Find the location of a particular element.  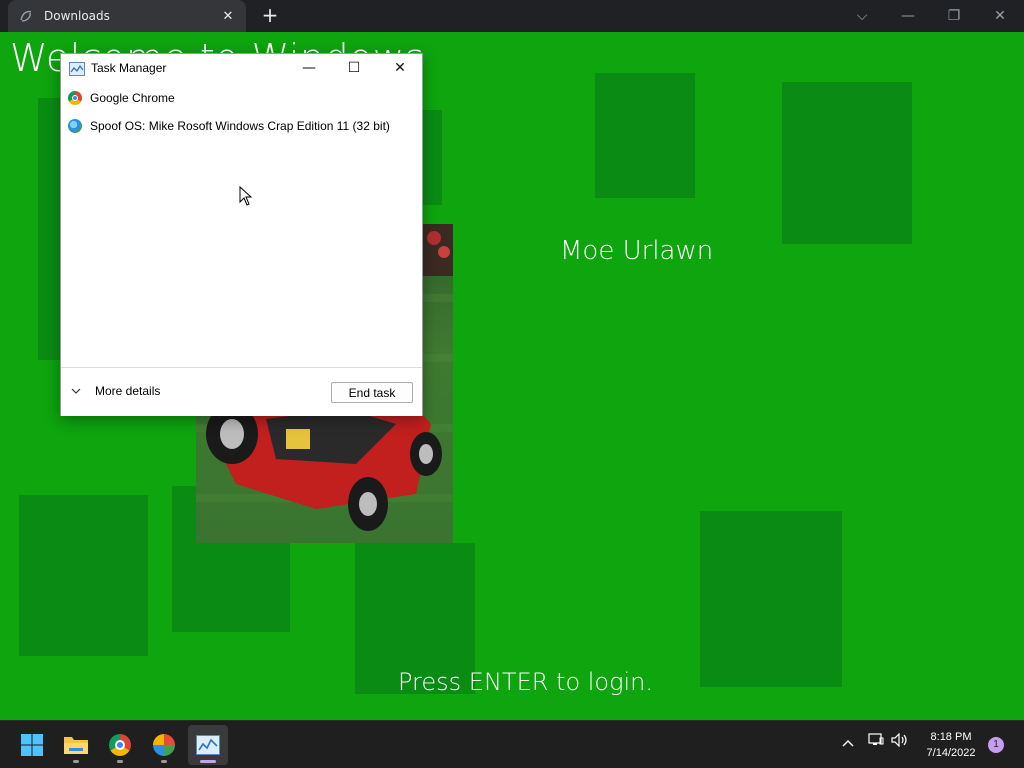

volume-icon is located at coordinates (900, 741).